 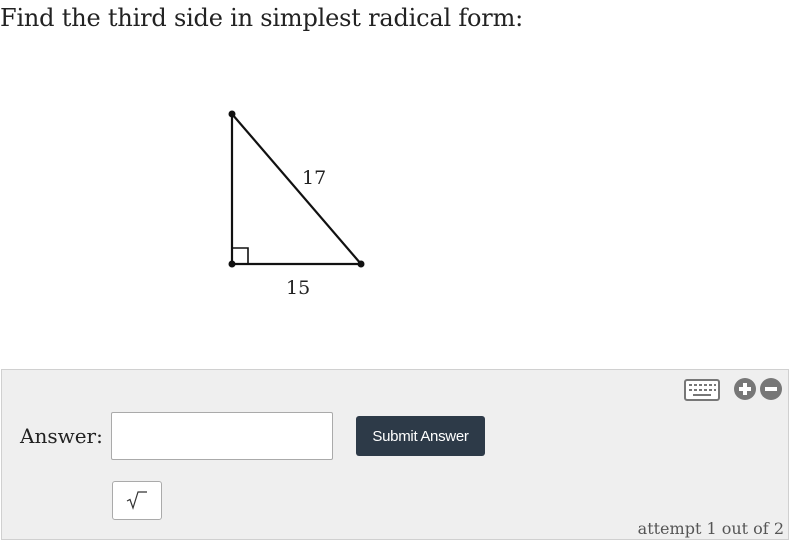 I want to click on square-root-icon, so click(x=136, y=500).